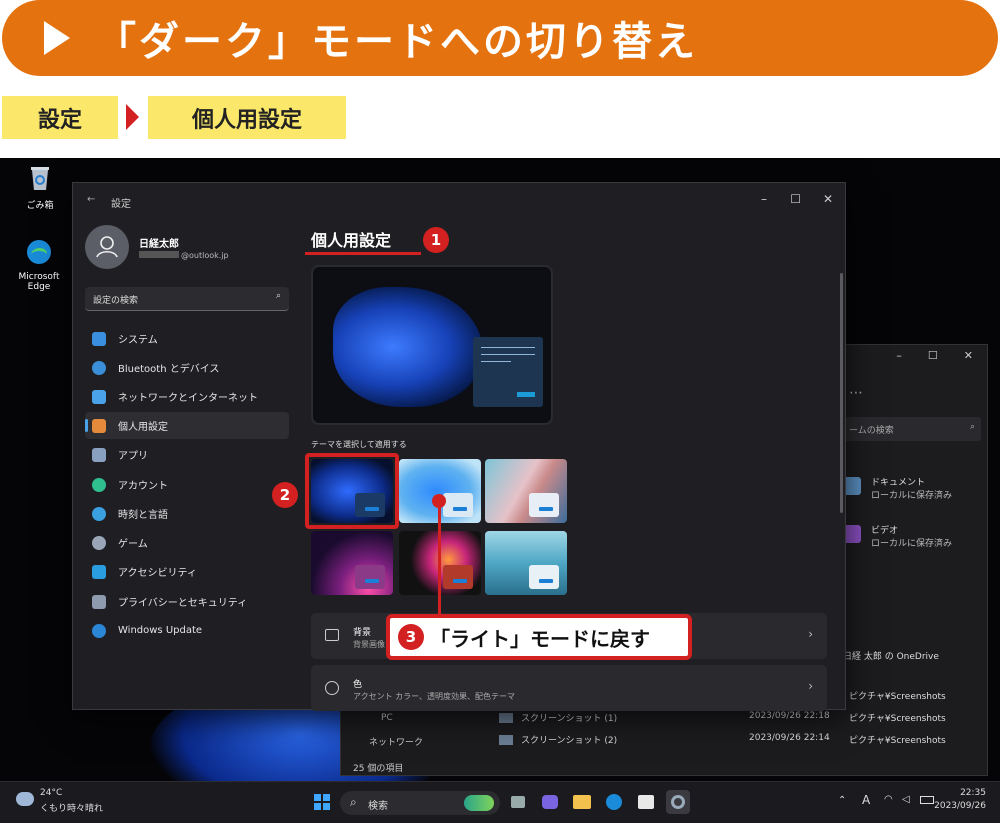 Image resolution: width=1000 pixels, height=823 pixels. I want to click on sidebar-item-label: アプリ, so click(133, 456).